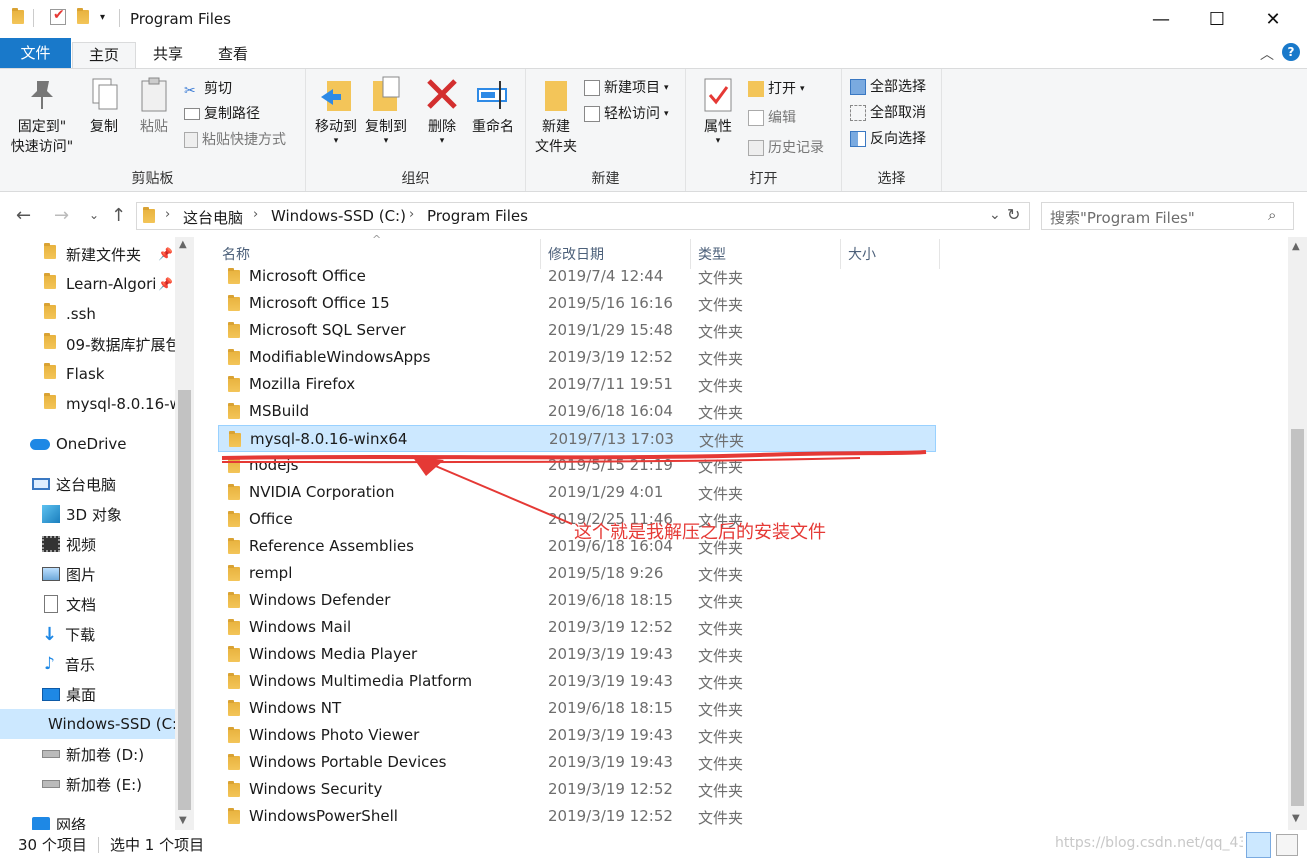  Describe the element at coordinates (1258, 845) in the screenshot. I see `details-view-icon` at that location.